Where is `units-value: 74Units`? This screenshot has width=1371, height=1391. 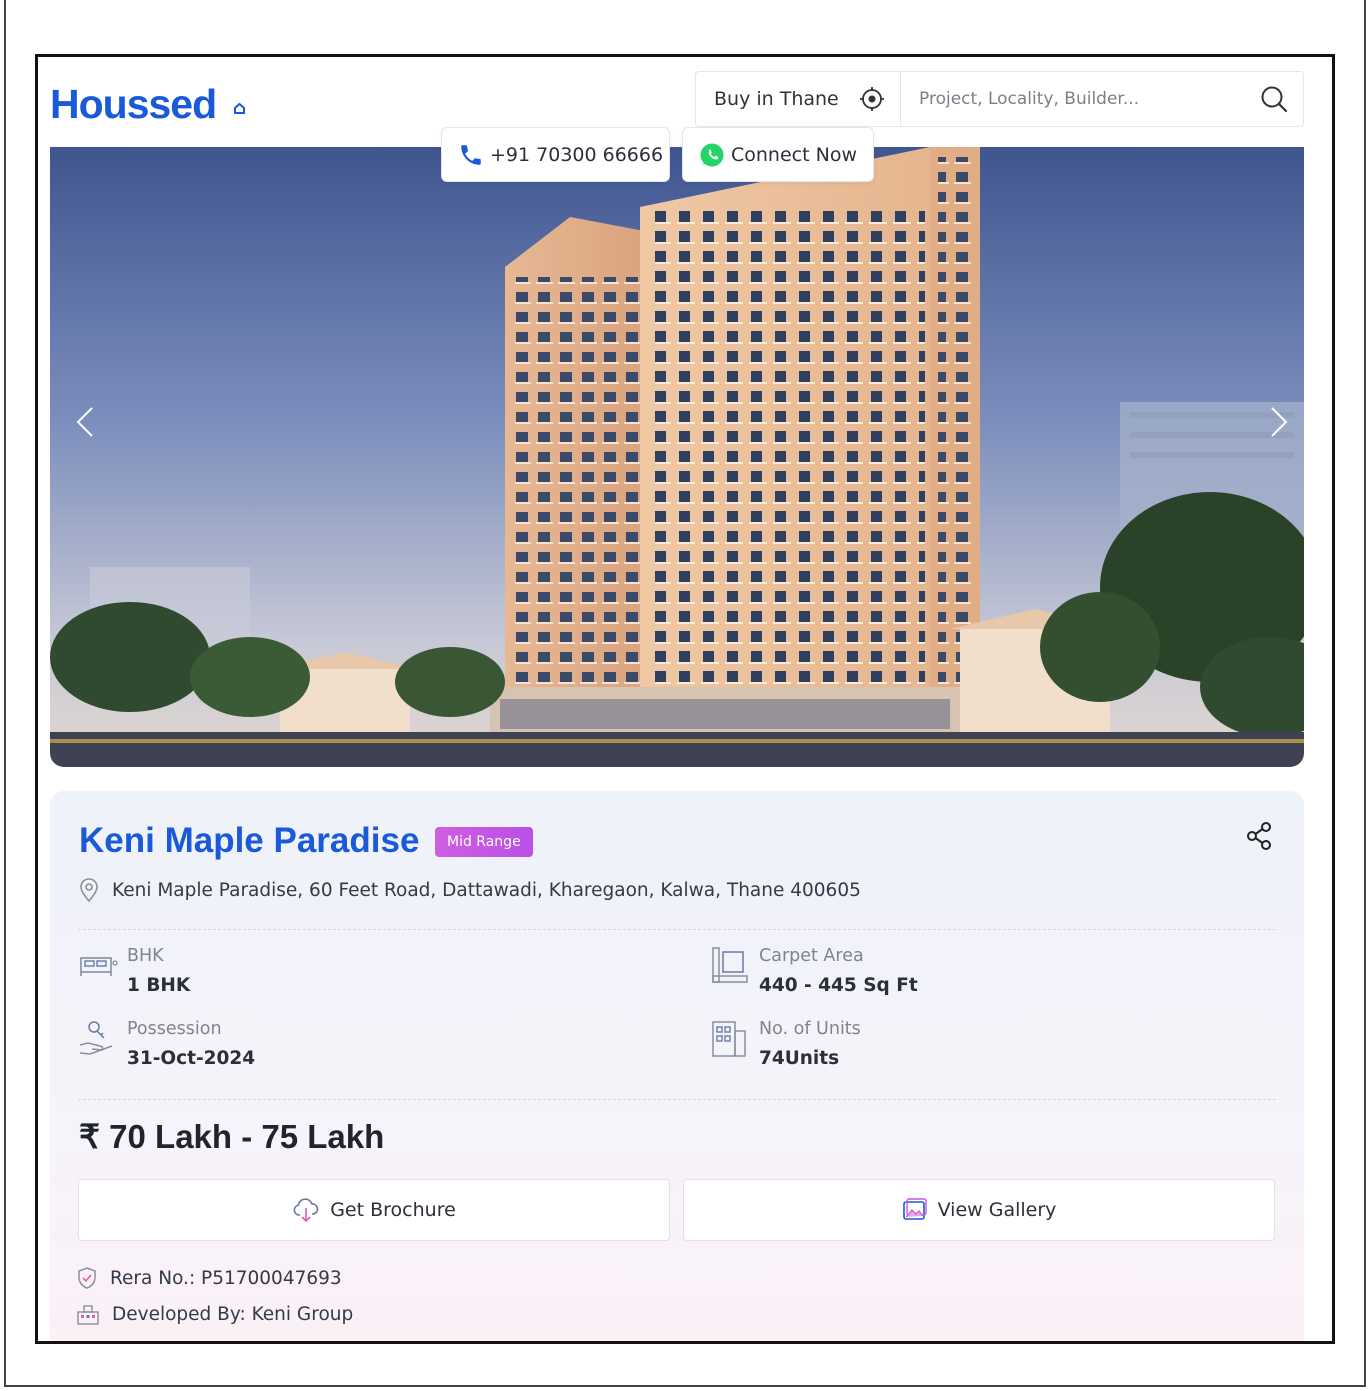
units-value: 74Units is located at coordinates (799, 1058).